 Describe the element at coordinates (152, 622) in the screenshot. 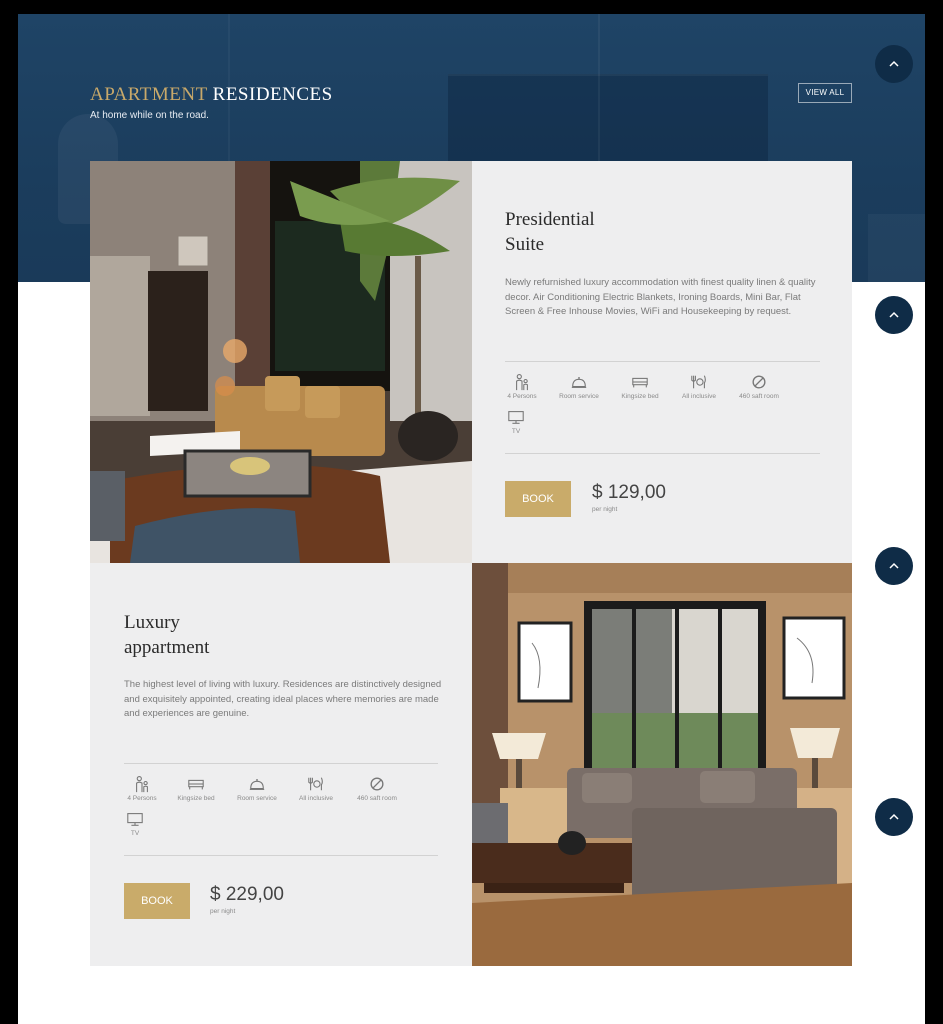

I see `room-title-line1: Luxury` at that location.